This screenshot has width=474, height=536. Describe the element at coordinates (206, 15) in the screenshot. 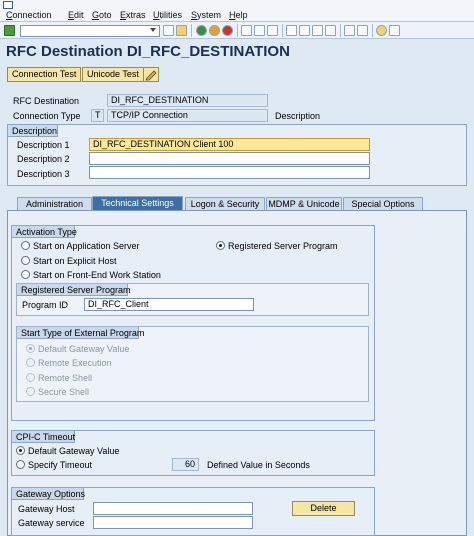

I see `menu-system: System` at that location.